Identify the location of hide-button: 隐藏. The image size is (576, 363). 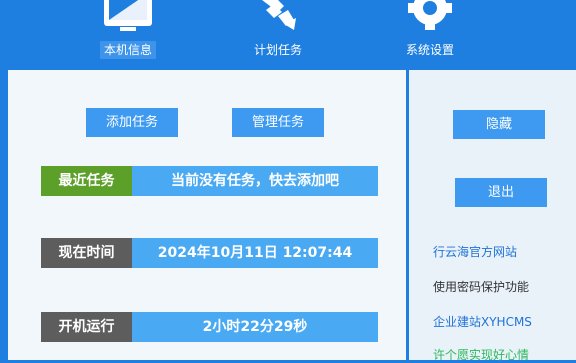
(499, 124).